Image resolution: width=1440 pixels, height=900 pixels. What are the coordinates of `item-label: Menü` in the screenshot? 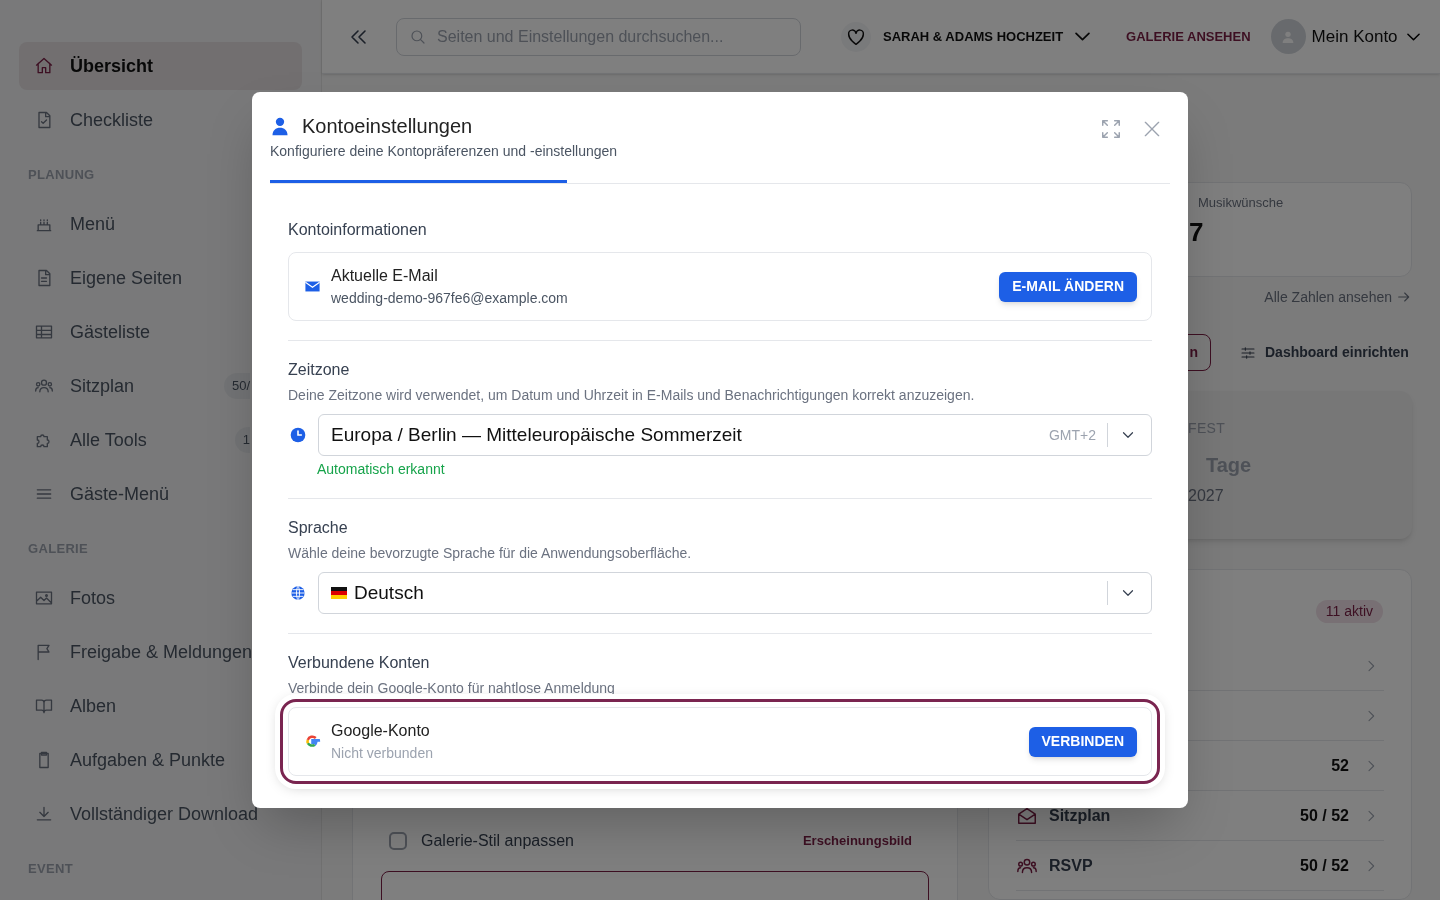 It's located at (93, 224).